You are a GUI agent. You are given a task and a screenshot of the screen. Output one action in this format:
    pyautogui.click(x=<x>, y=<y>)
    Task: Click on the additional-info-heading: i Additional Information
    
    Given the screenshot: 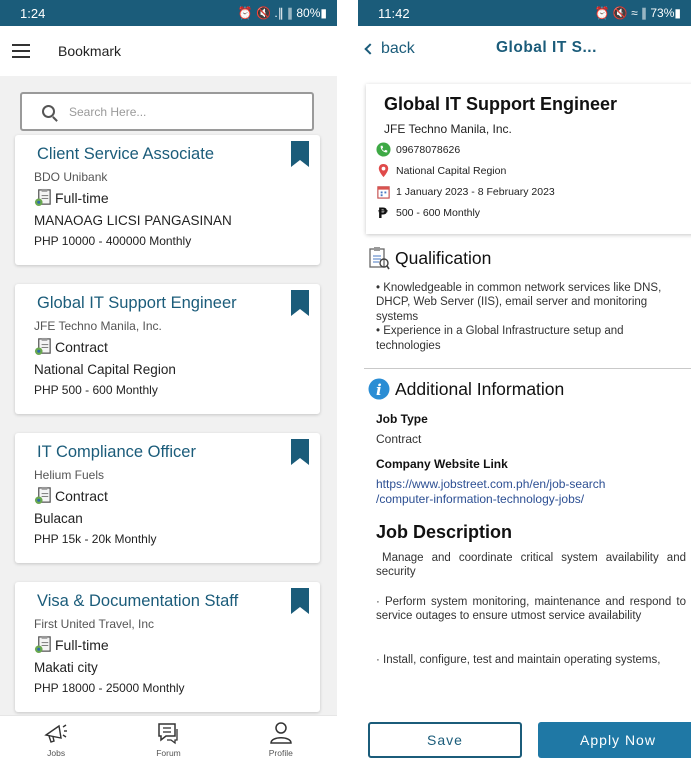 What is the action you would take?
    pyautogui.click(x=466, y=389)
    